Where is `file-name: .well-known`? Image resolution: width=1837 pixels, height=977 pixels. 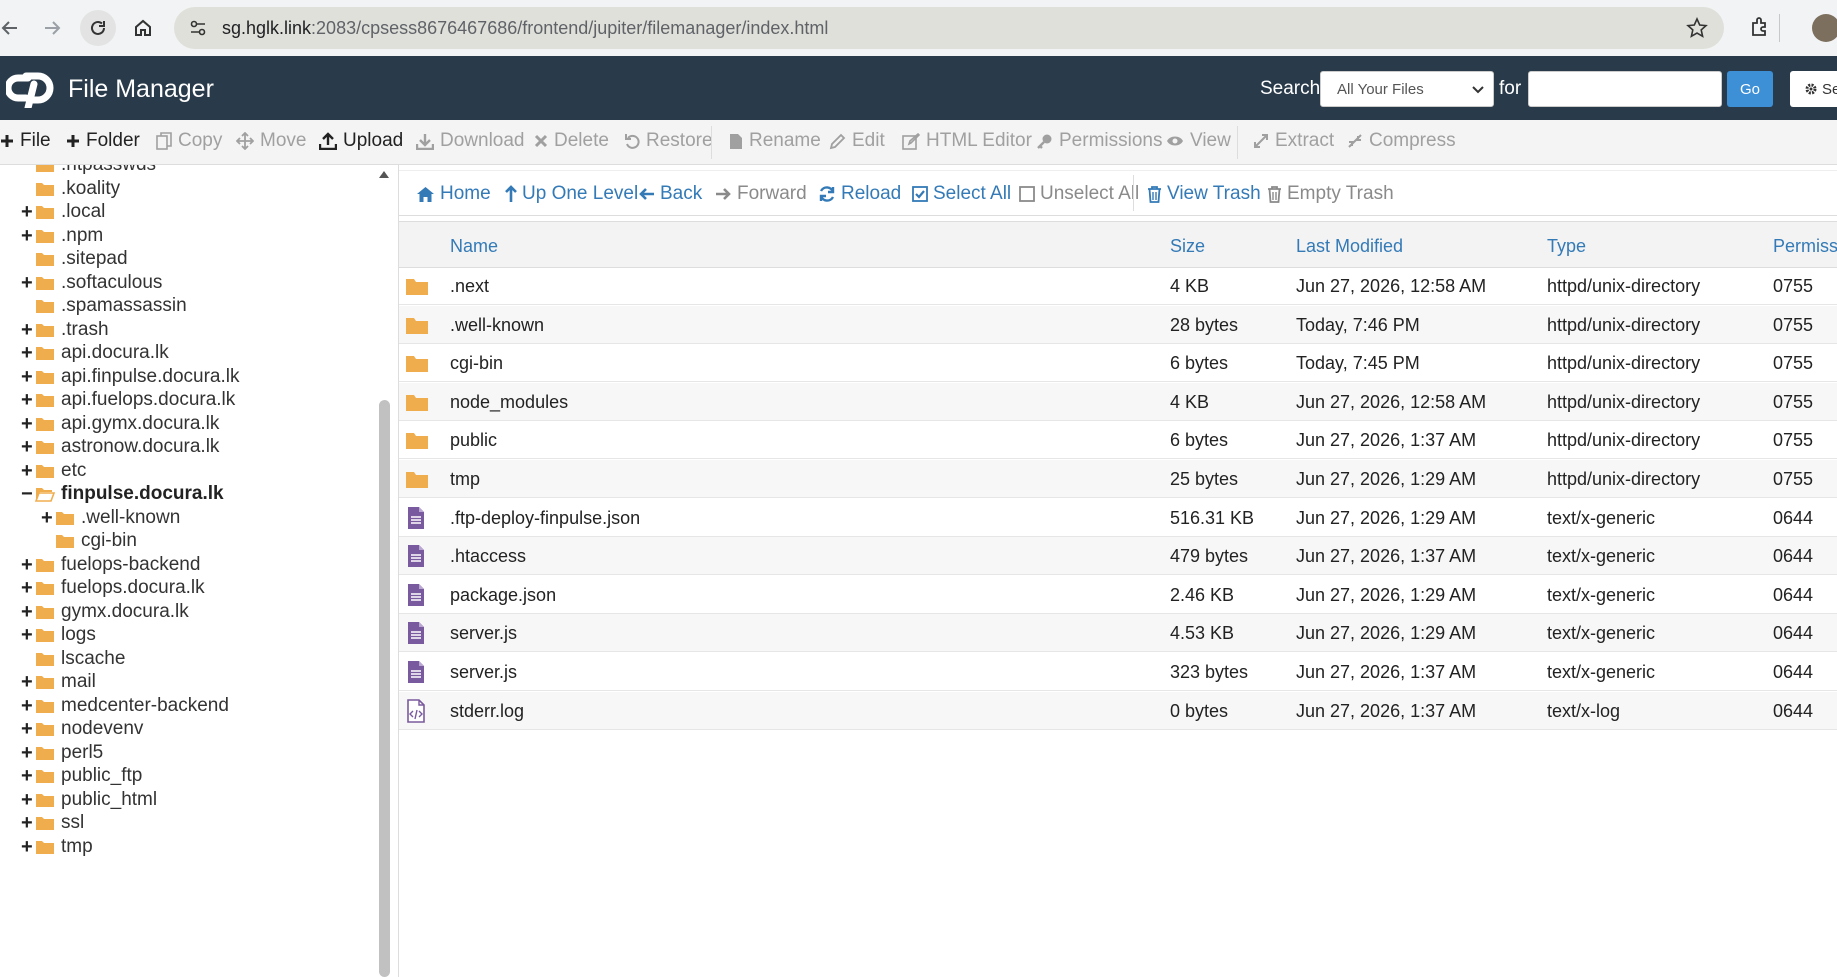 file-name: .well-known is located at coordinates (497, 325).